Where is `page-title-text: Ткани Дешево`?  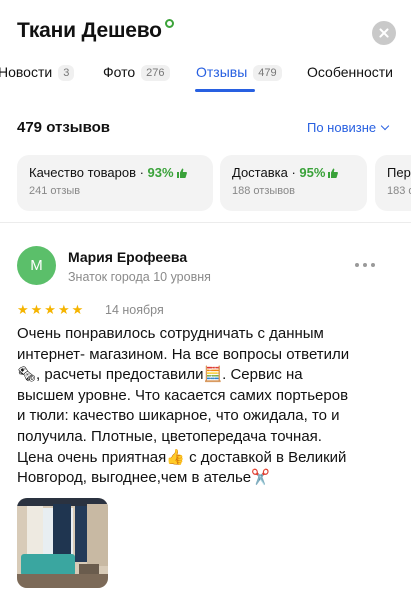 page-title-text: Ткани Дешево is located at coordinates (89, 30).